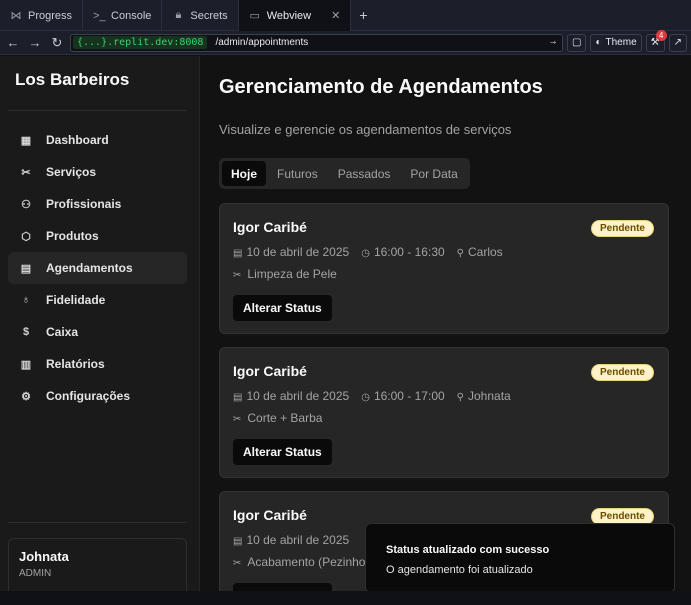 This screenshot has height=605, width=691. Describe the element at coordinates (62, 332) in the screenshot. I see `sidebar-item-label: Caixa` at that location.